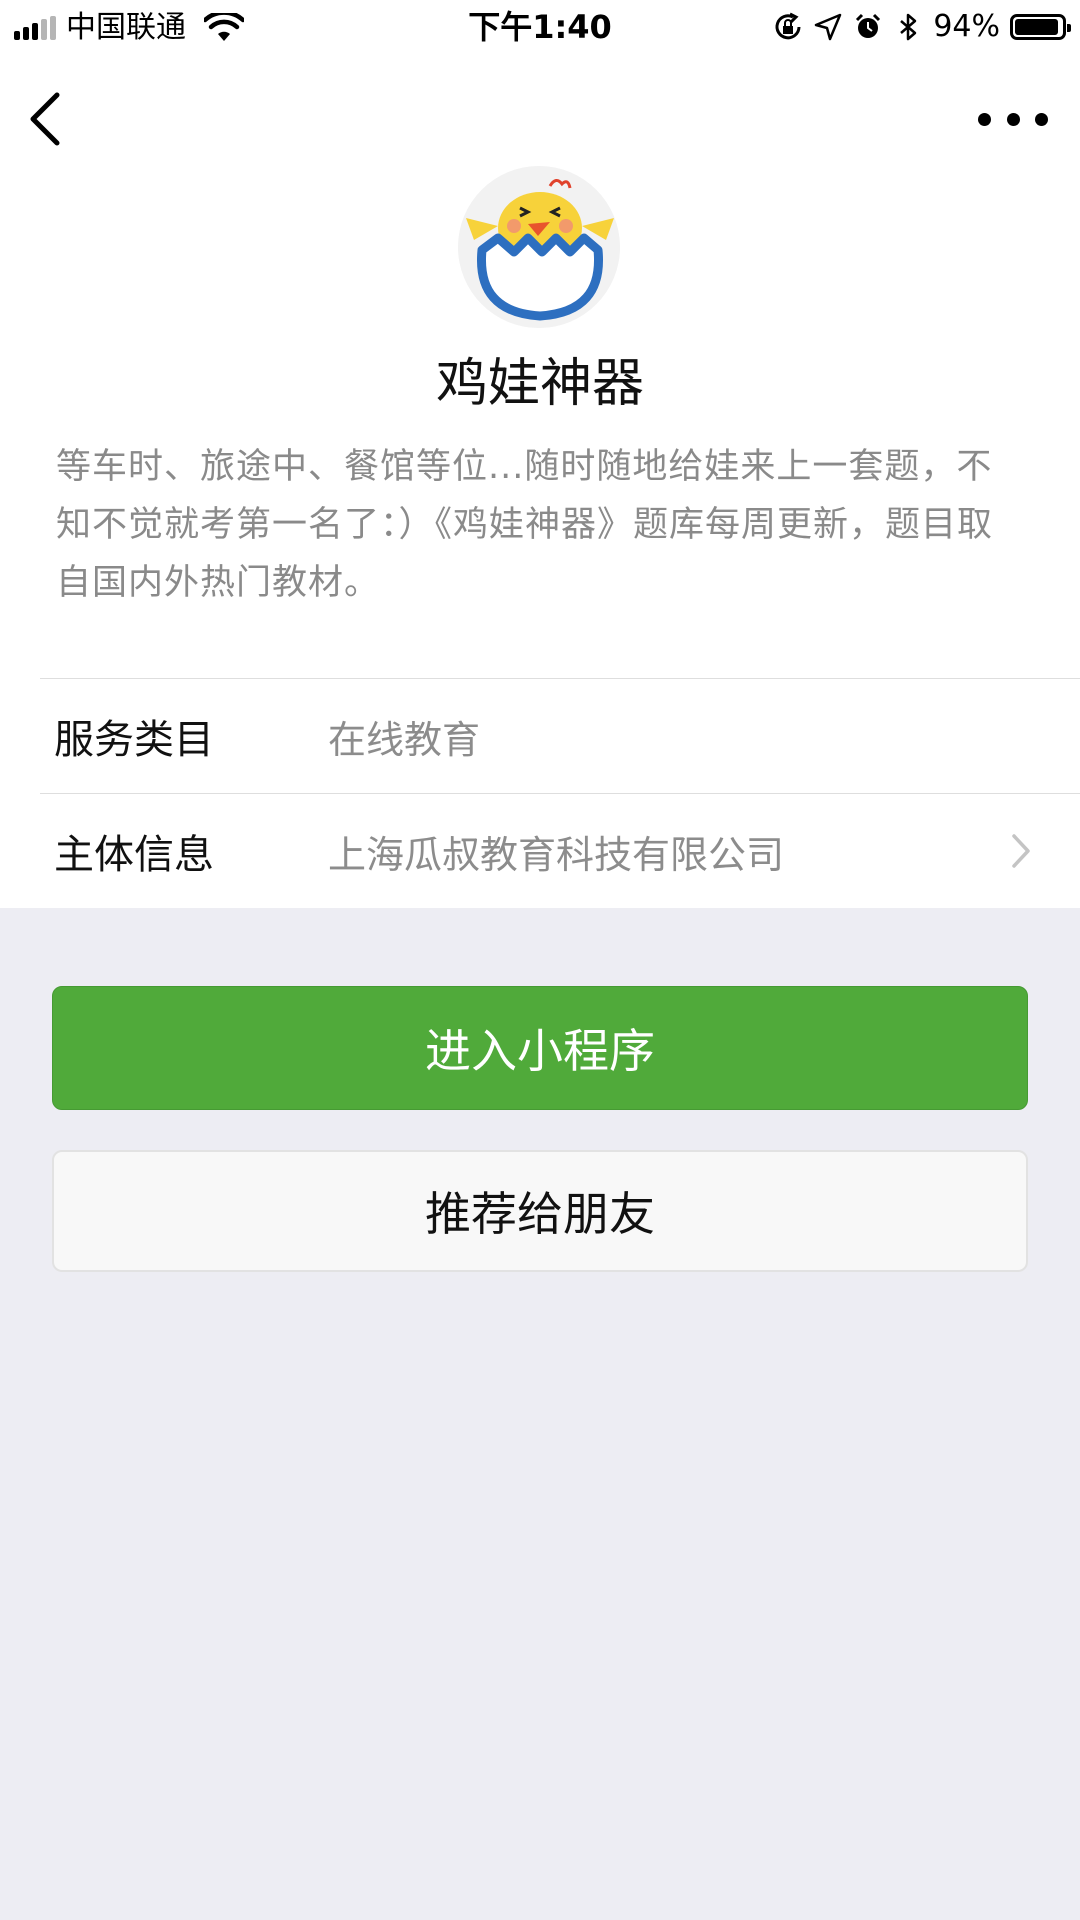 The image size is (1080, 1920). Describe the element at coordinates (560, 735) in the screenshot. I see `info-row-service-category: 服务类目 在线教育` at that location.